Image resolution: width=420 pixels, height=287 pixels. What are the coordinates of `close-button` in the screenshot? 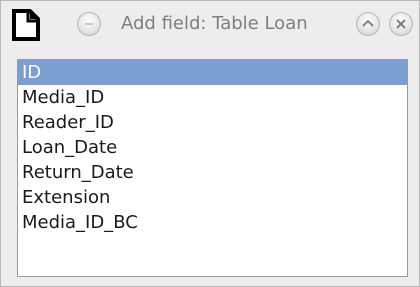 It's located at (401, 24).